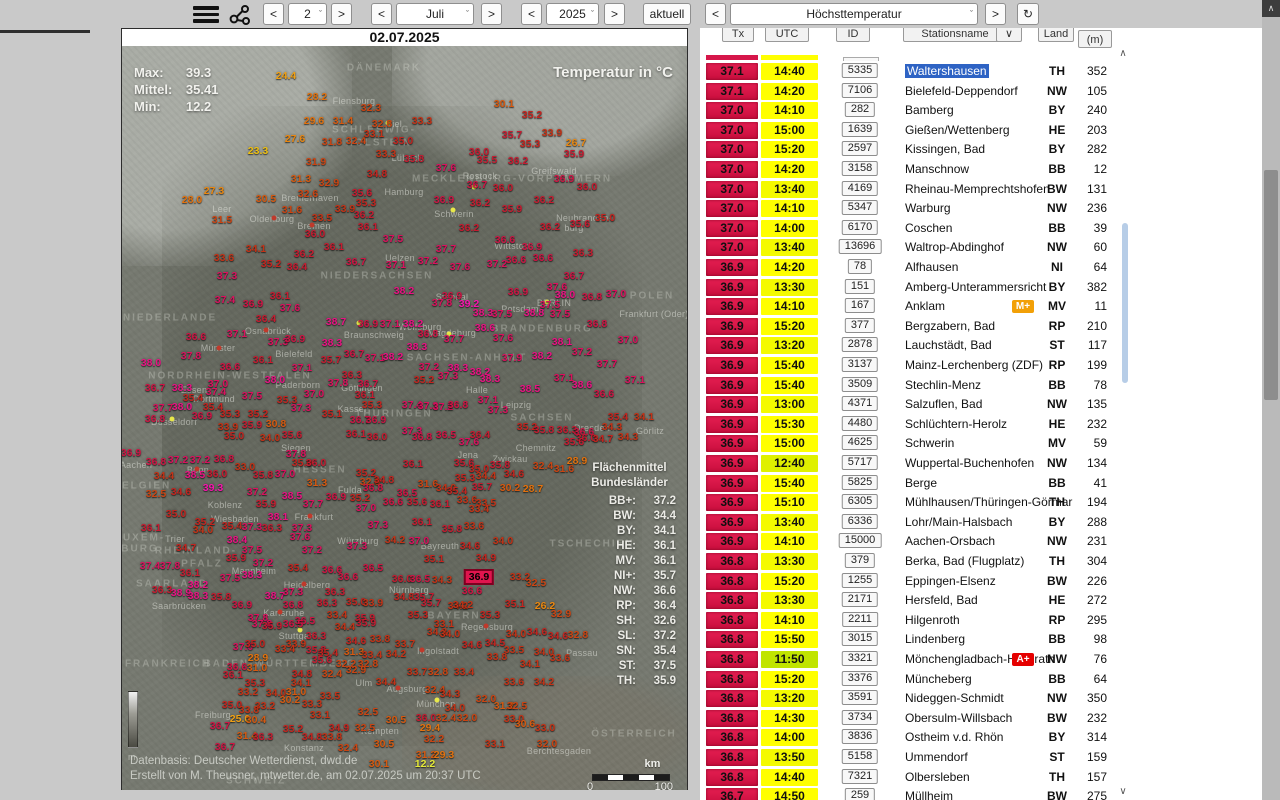  What do you see at coordinates (787, 35) in the screenshot?
I see `header-utc: UTC` at bounding box center [787, 35].